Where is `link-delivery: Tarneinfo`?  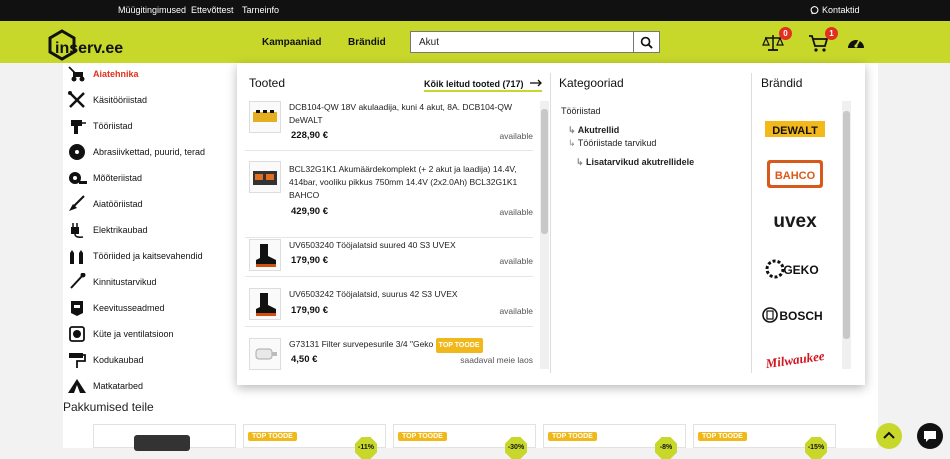
link-delivery: Tarneinfo is located at coordinates (260, 10).